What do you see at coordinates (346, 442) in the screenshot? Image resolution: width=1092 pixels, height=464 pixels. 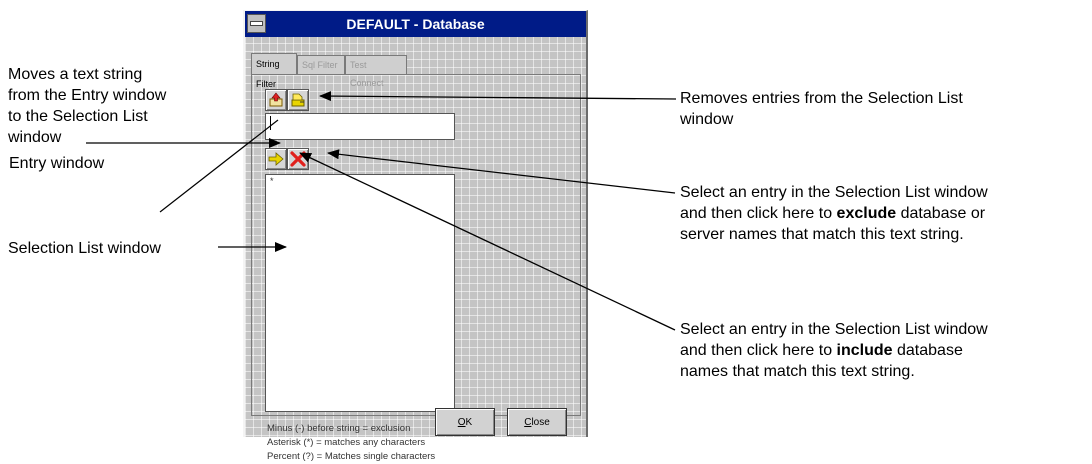 I see `legend-line: Asterisk (*) = matches any characters` at bounding box center [346, 442].